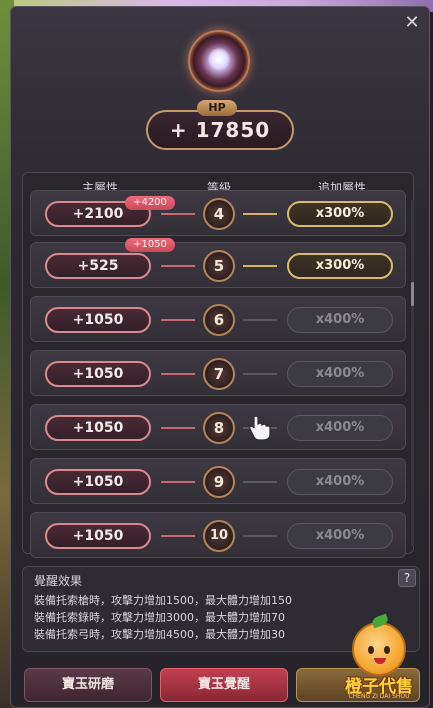  I want to click on level-row: +1050 7 x400%, so click(218, 373).